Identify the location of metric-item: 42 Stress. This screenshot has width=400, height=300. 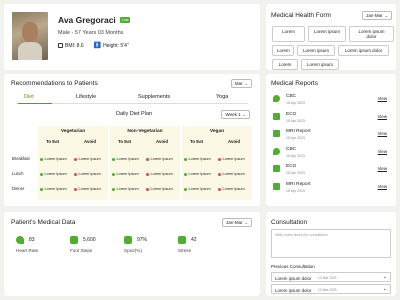
(203, 248).